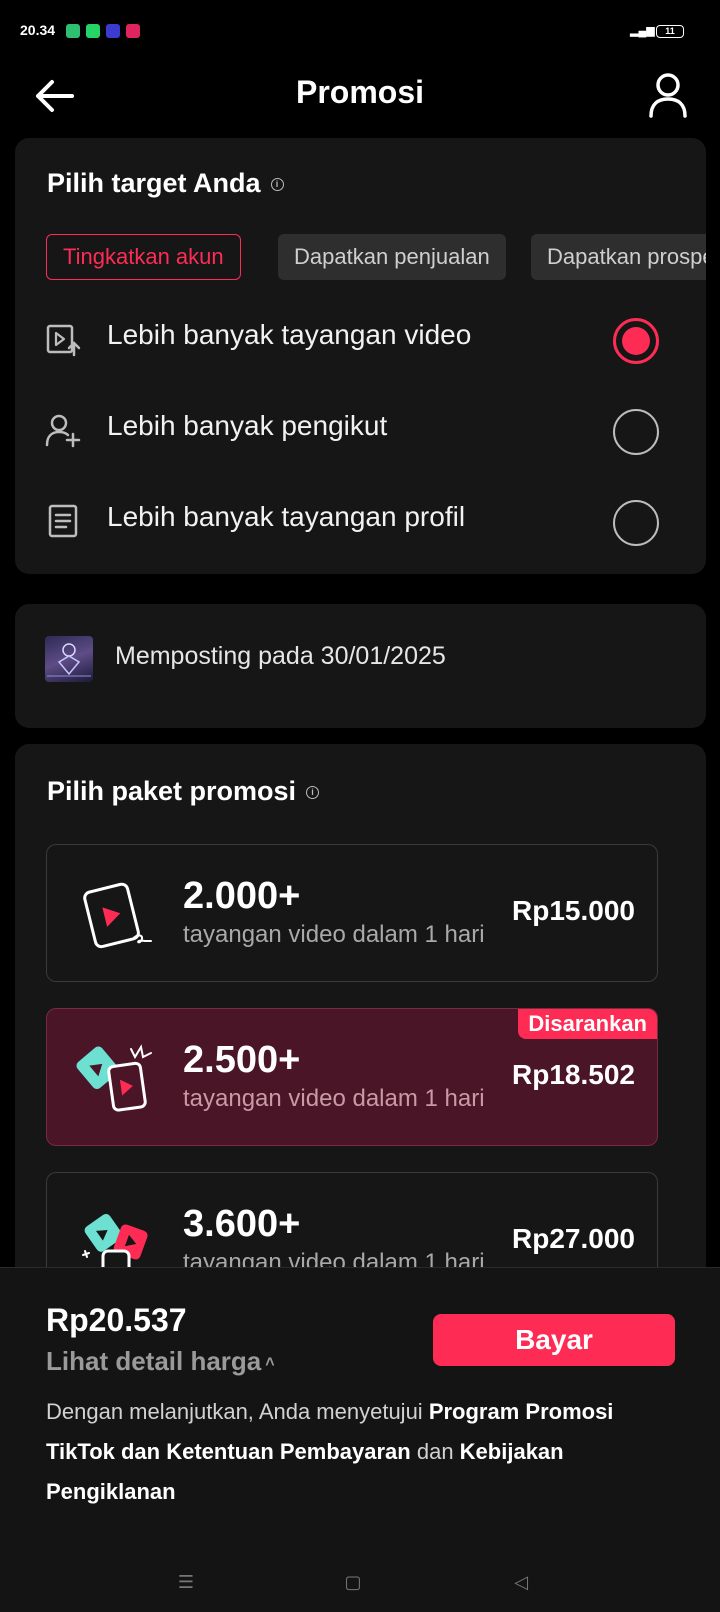 This screenshot has height=1612, width=720. Describe the element at coordinates (63, 431) in the screenshot. I see `add-user-icon` at that location.